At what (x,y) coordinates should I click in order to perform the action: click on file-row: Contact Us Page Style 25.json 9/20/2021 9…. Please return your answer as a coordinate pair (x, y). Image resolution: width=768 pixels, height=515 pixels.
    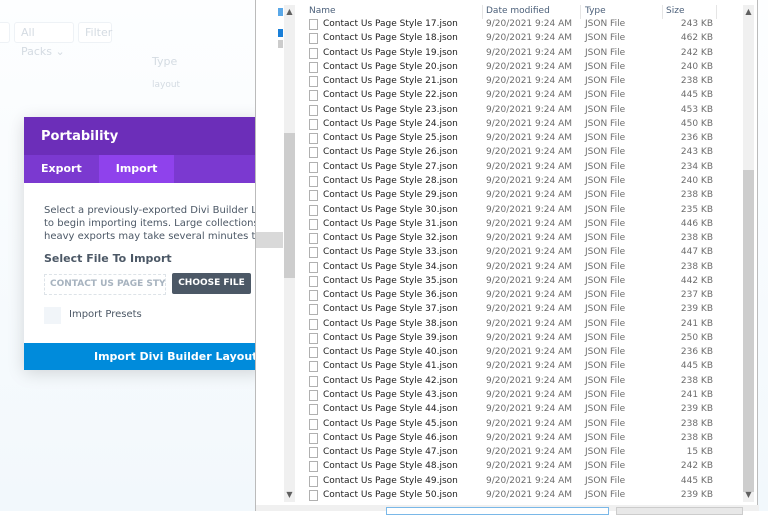
    Looking at the image, I should click on (519, 138).